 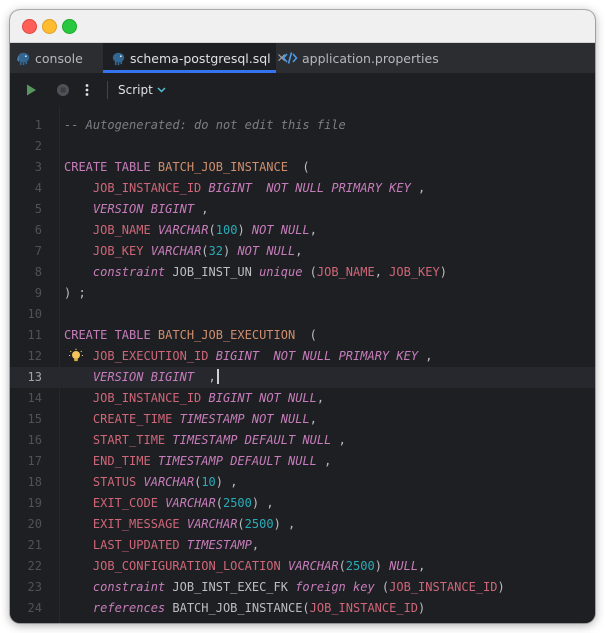 What do you see at coordinates (29, 26) in the screenshot?
I see `close-window-button` at bounding box center [29, 26].